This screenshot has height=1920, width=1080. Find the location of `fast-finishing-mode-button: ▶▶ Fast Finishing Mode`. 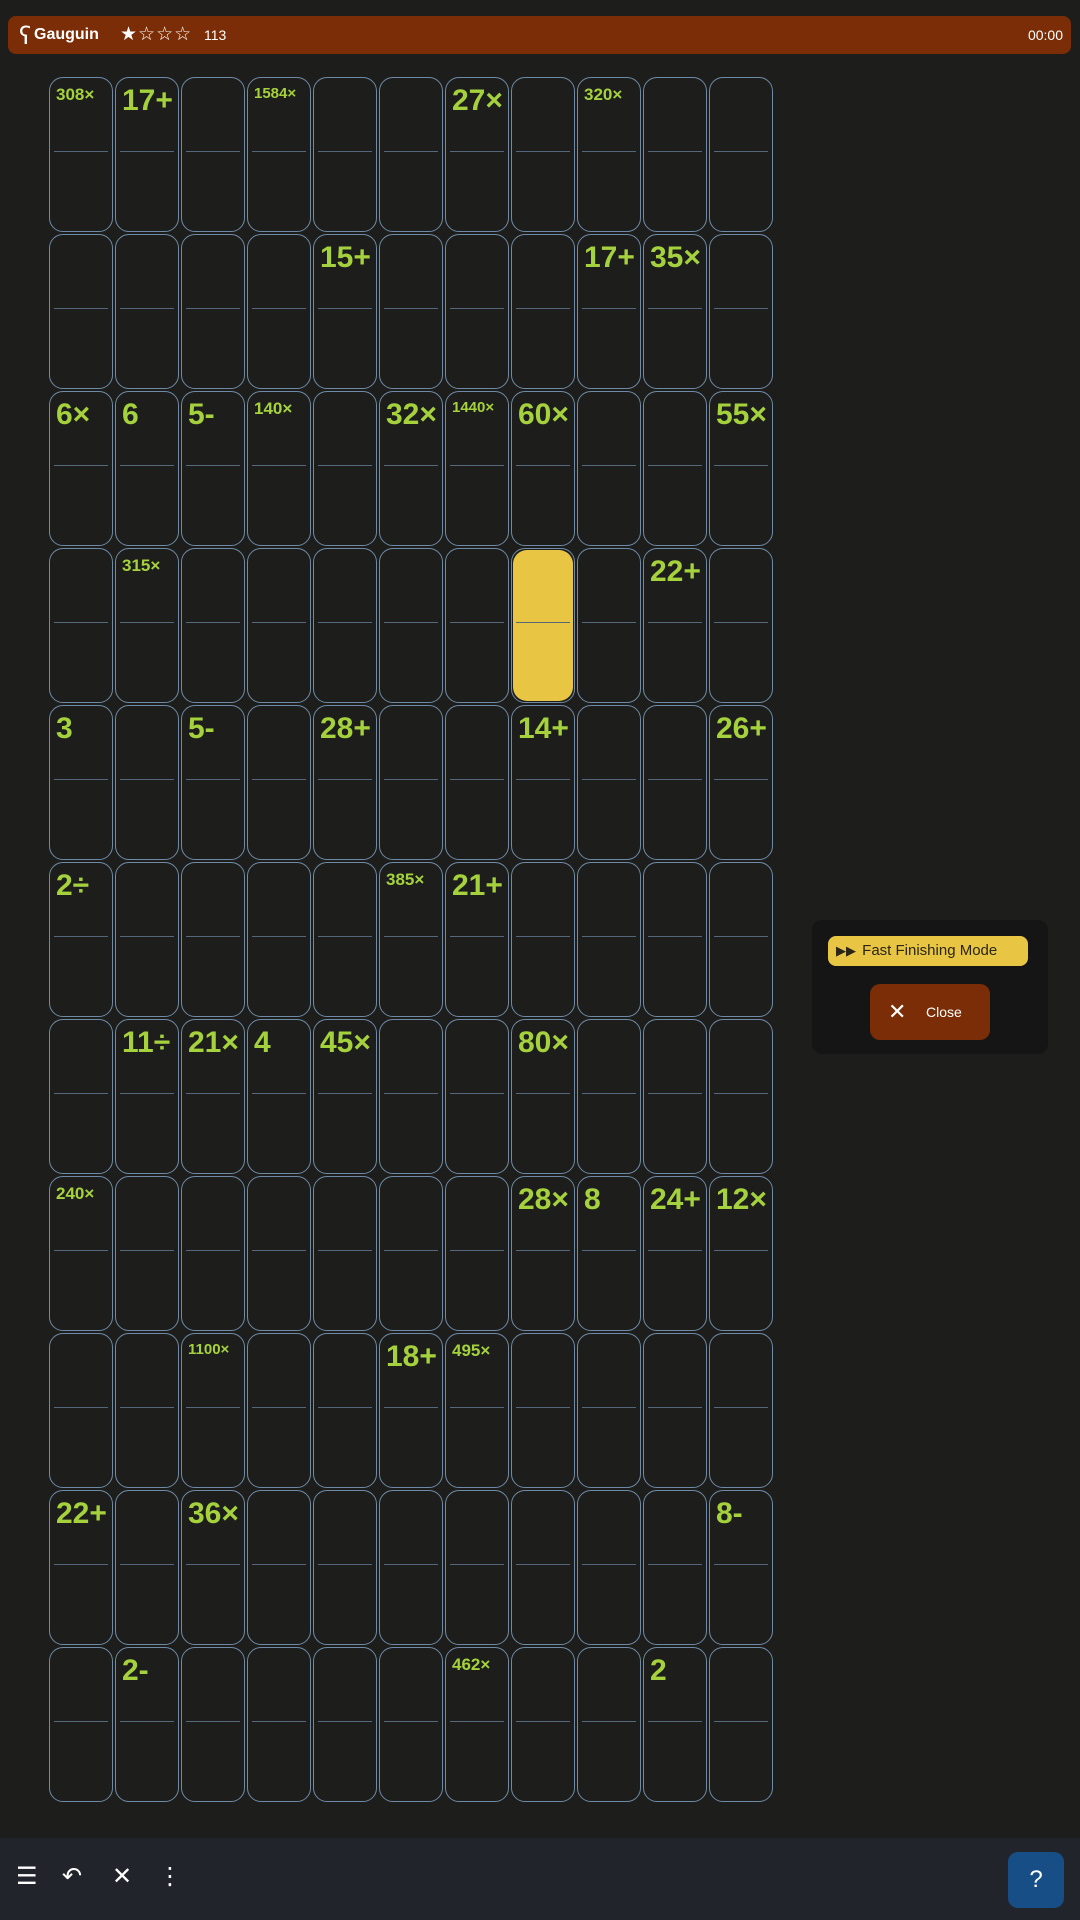

fast-finishing-mode-button: ▶▶ Fast Finishing Mode is located at coordinates (928, 951).